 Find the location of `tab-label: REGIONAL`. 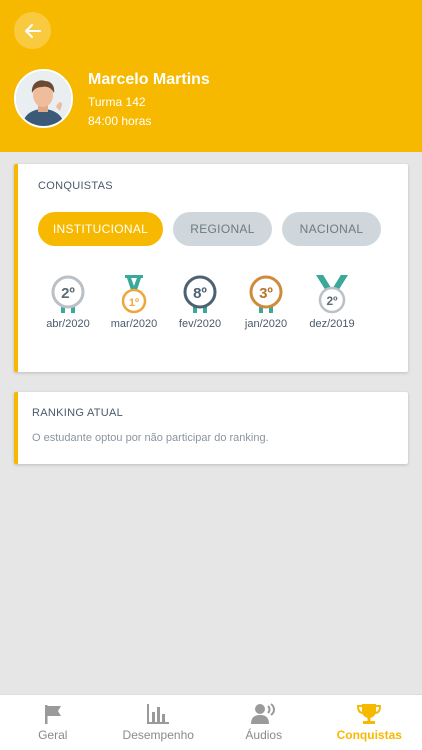

tab-label: REGIONAL is located at coordinates (222, 229).